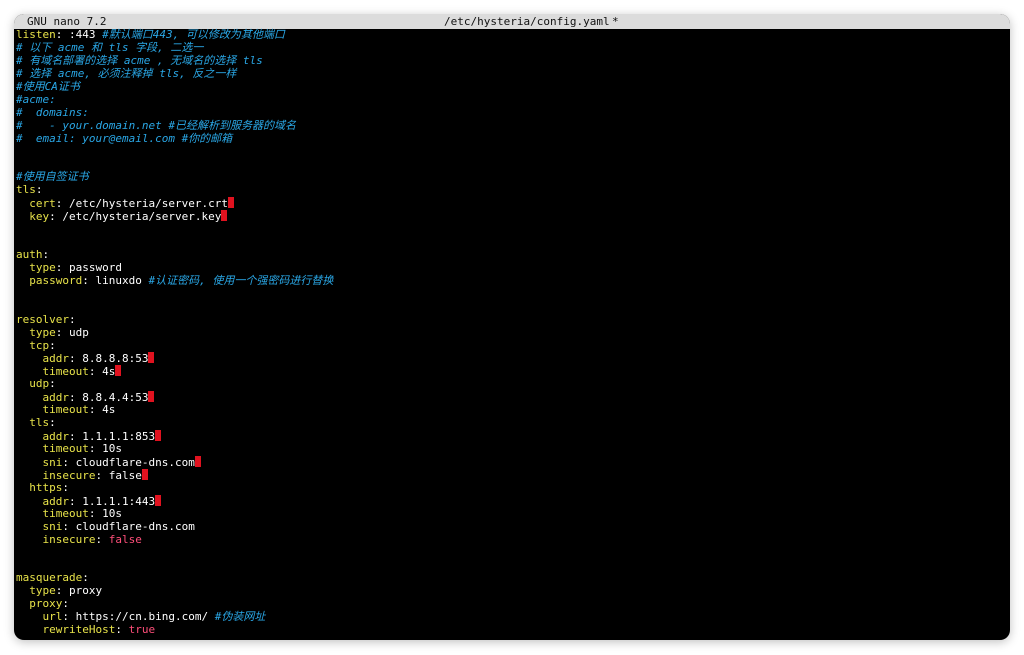  I want to click on yaml-value: 8.8.8.8:53, so click(115, 359).